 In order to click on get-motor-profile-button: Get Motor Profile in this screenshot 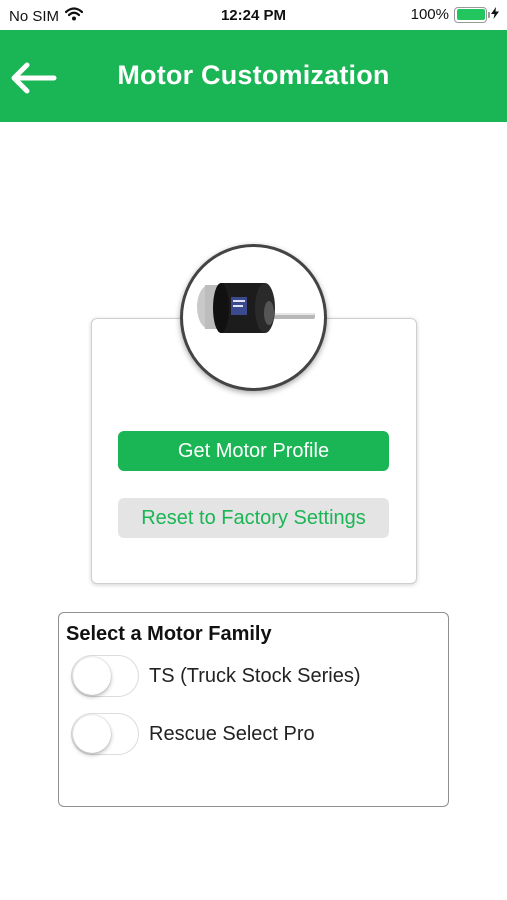, I will do `click(253, 451)`.